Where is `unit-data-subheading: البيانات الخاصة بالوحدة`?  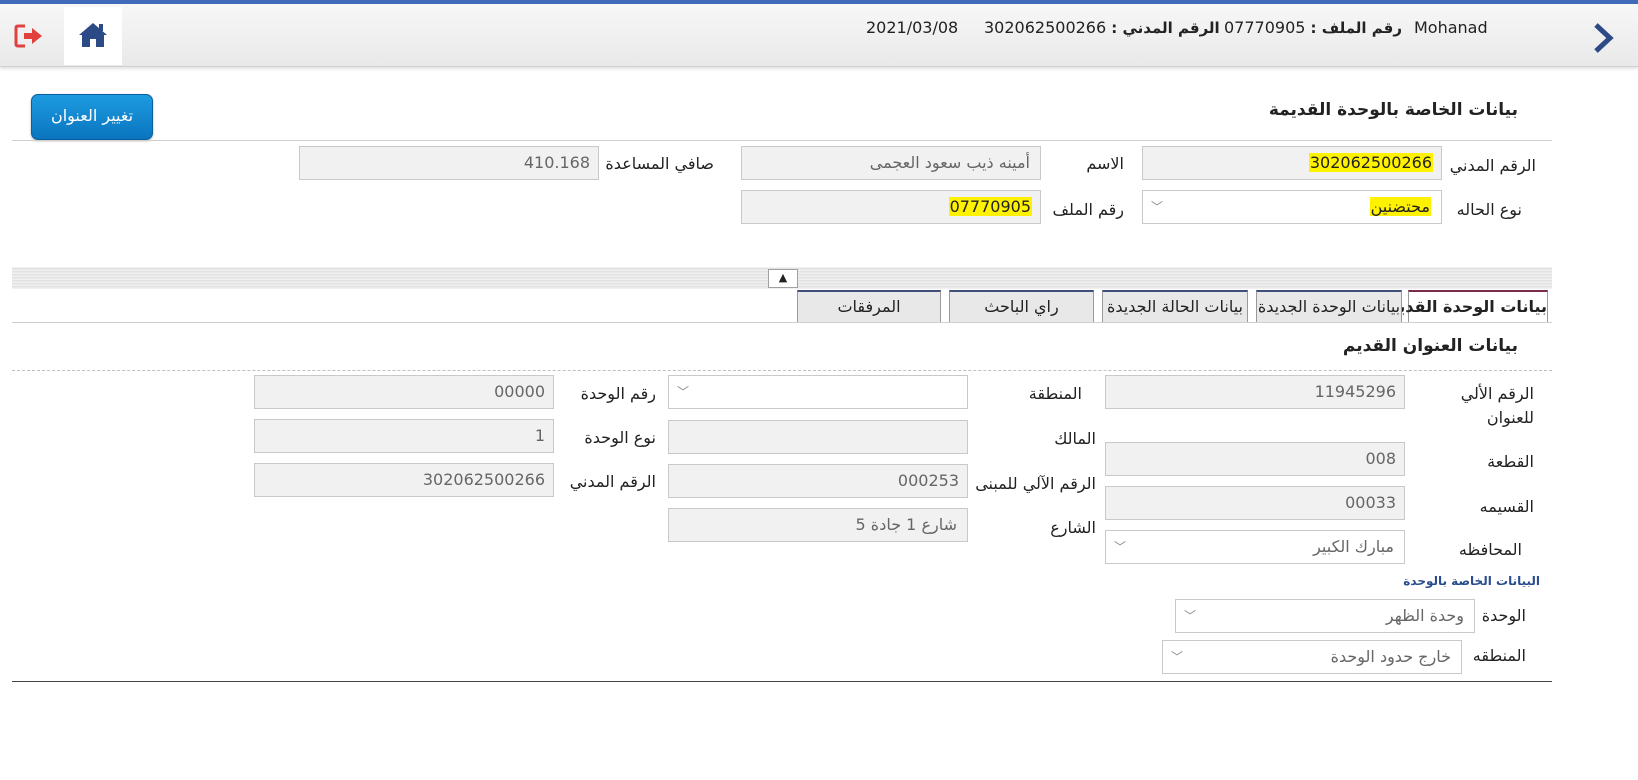 unit-data-subheading: البيانات الخاصة بالوحدة is located at coordinates (1471, 581).